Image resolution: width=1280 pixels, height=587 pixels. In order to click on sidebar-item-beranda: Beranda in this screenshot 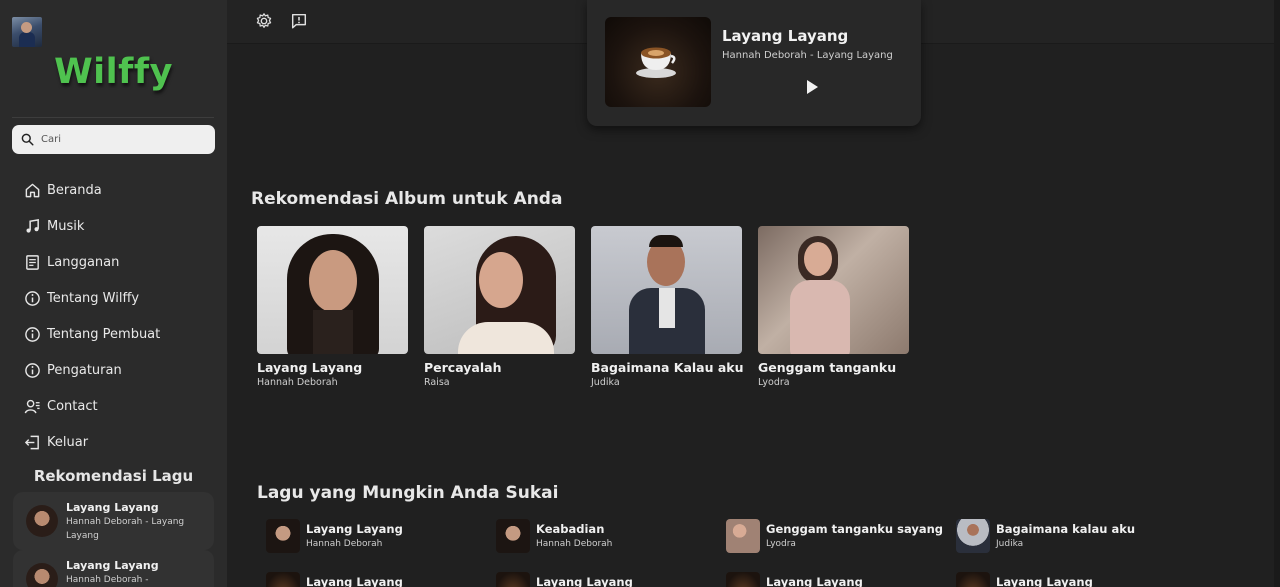, I will do `click(92, 190)`.